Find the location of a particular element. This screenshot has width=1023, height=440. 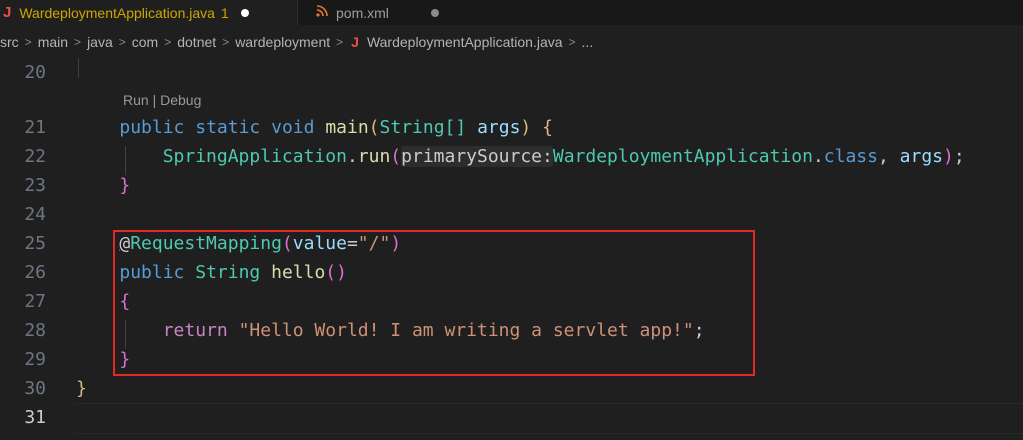

line-number: 29 is located at coordinates (35, 359).